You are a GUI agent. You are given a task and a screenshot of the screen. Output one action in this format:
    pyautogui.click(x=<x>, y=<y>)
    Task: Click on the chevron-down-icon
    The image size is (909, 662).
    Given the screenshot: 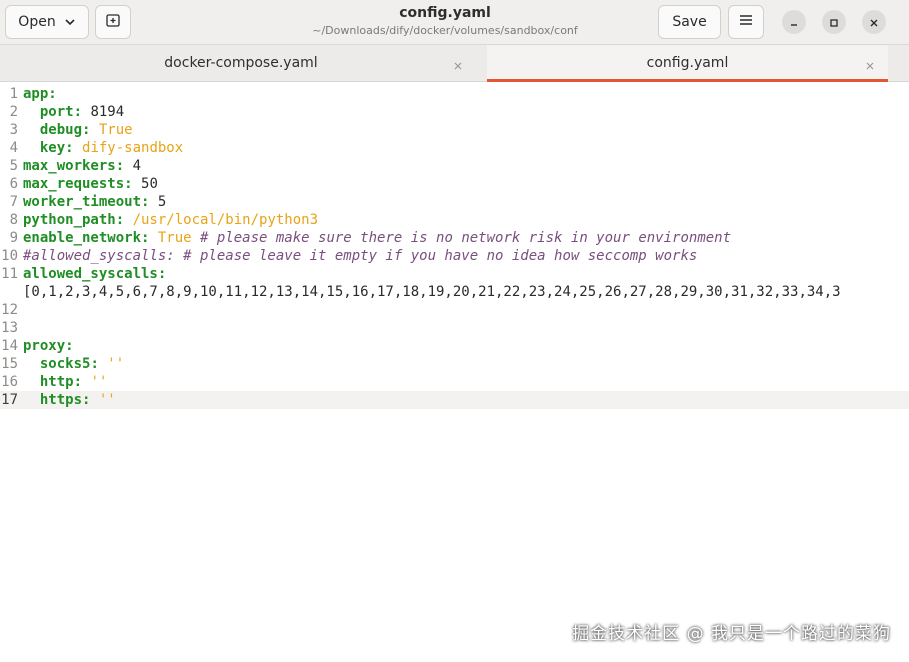 What is the action you would take?
    pyautogui.click(x=70, y=22)
    